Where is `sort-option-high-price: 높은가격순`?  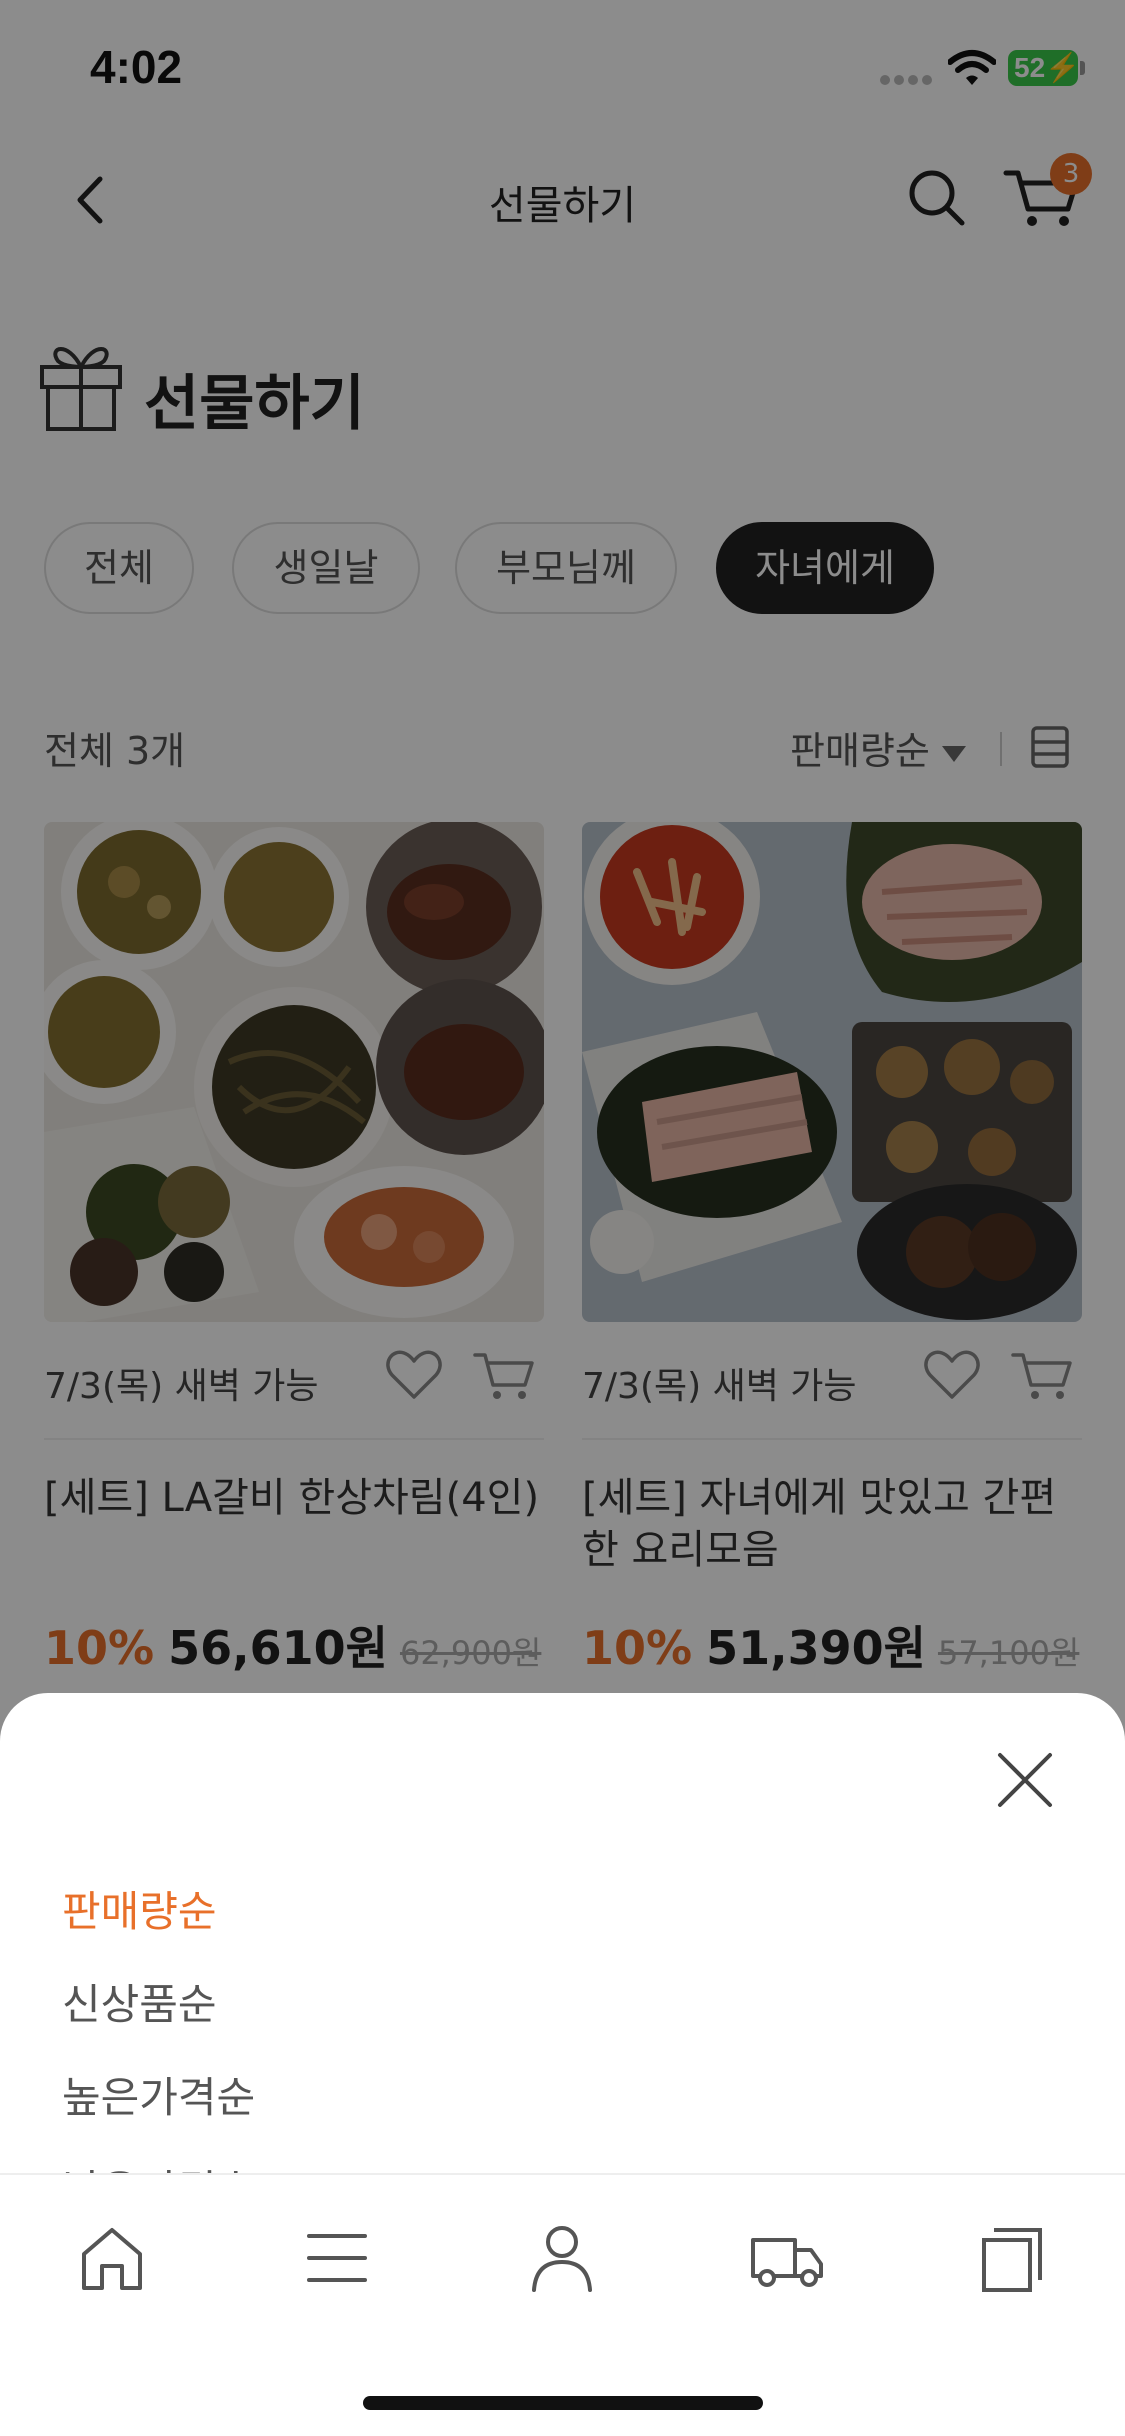 sort-option-high-price: 높은가격순 is located at coordinates (158, 2094).